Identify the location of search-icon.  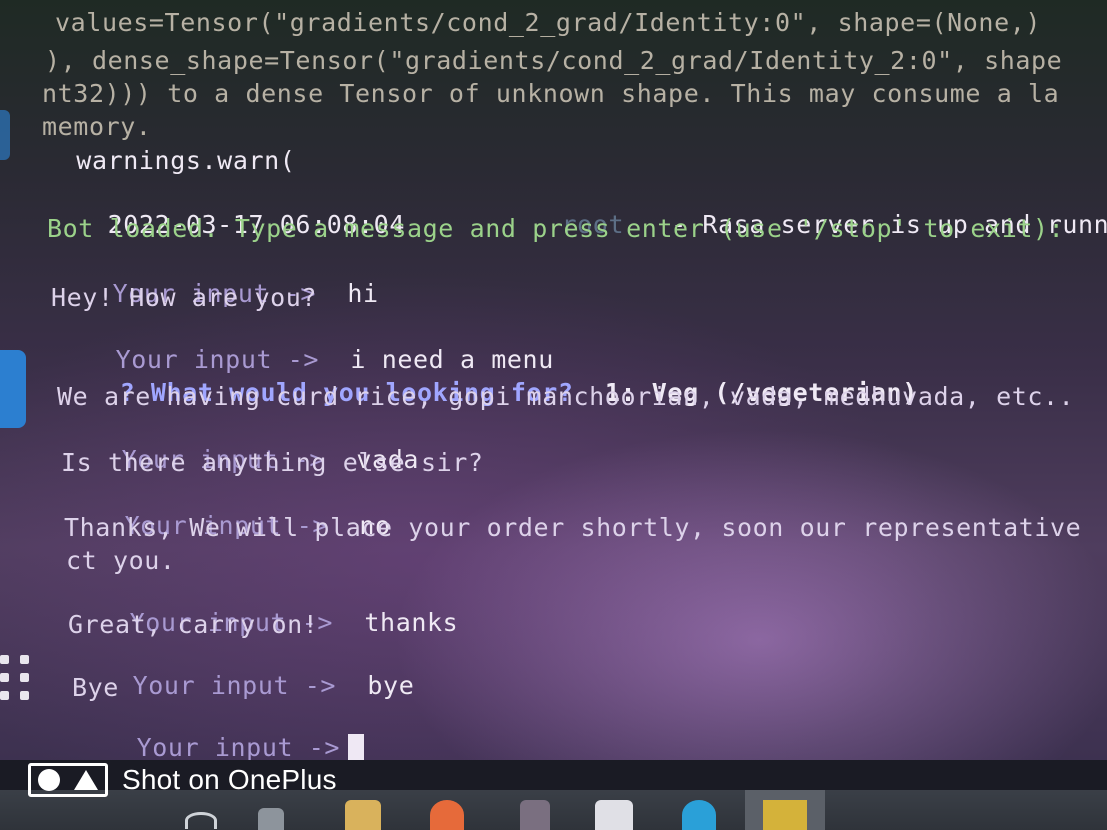
(201, 820).